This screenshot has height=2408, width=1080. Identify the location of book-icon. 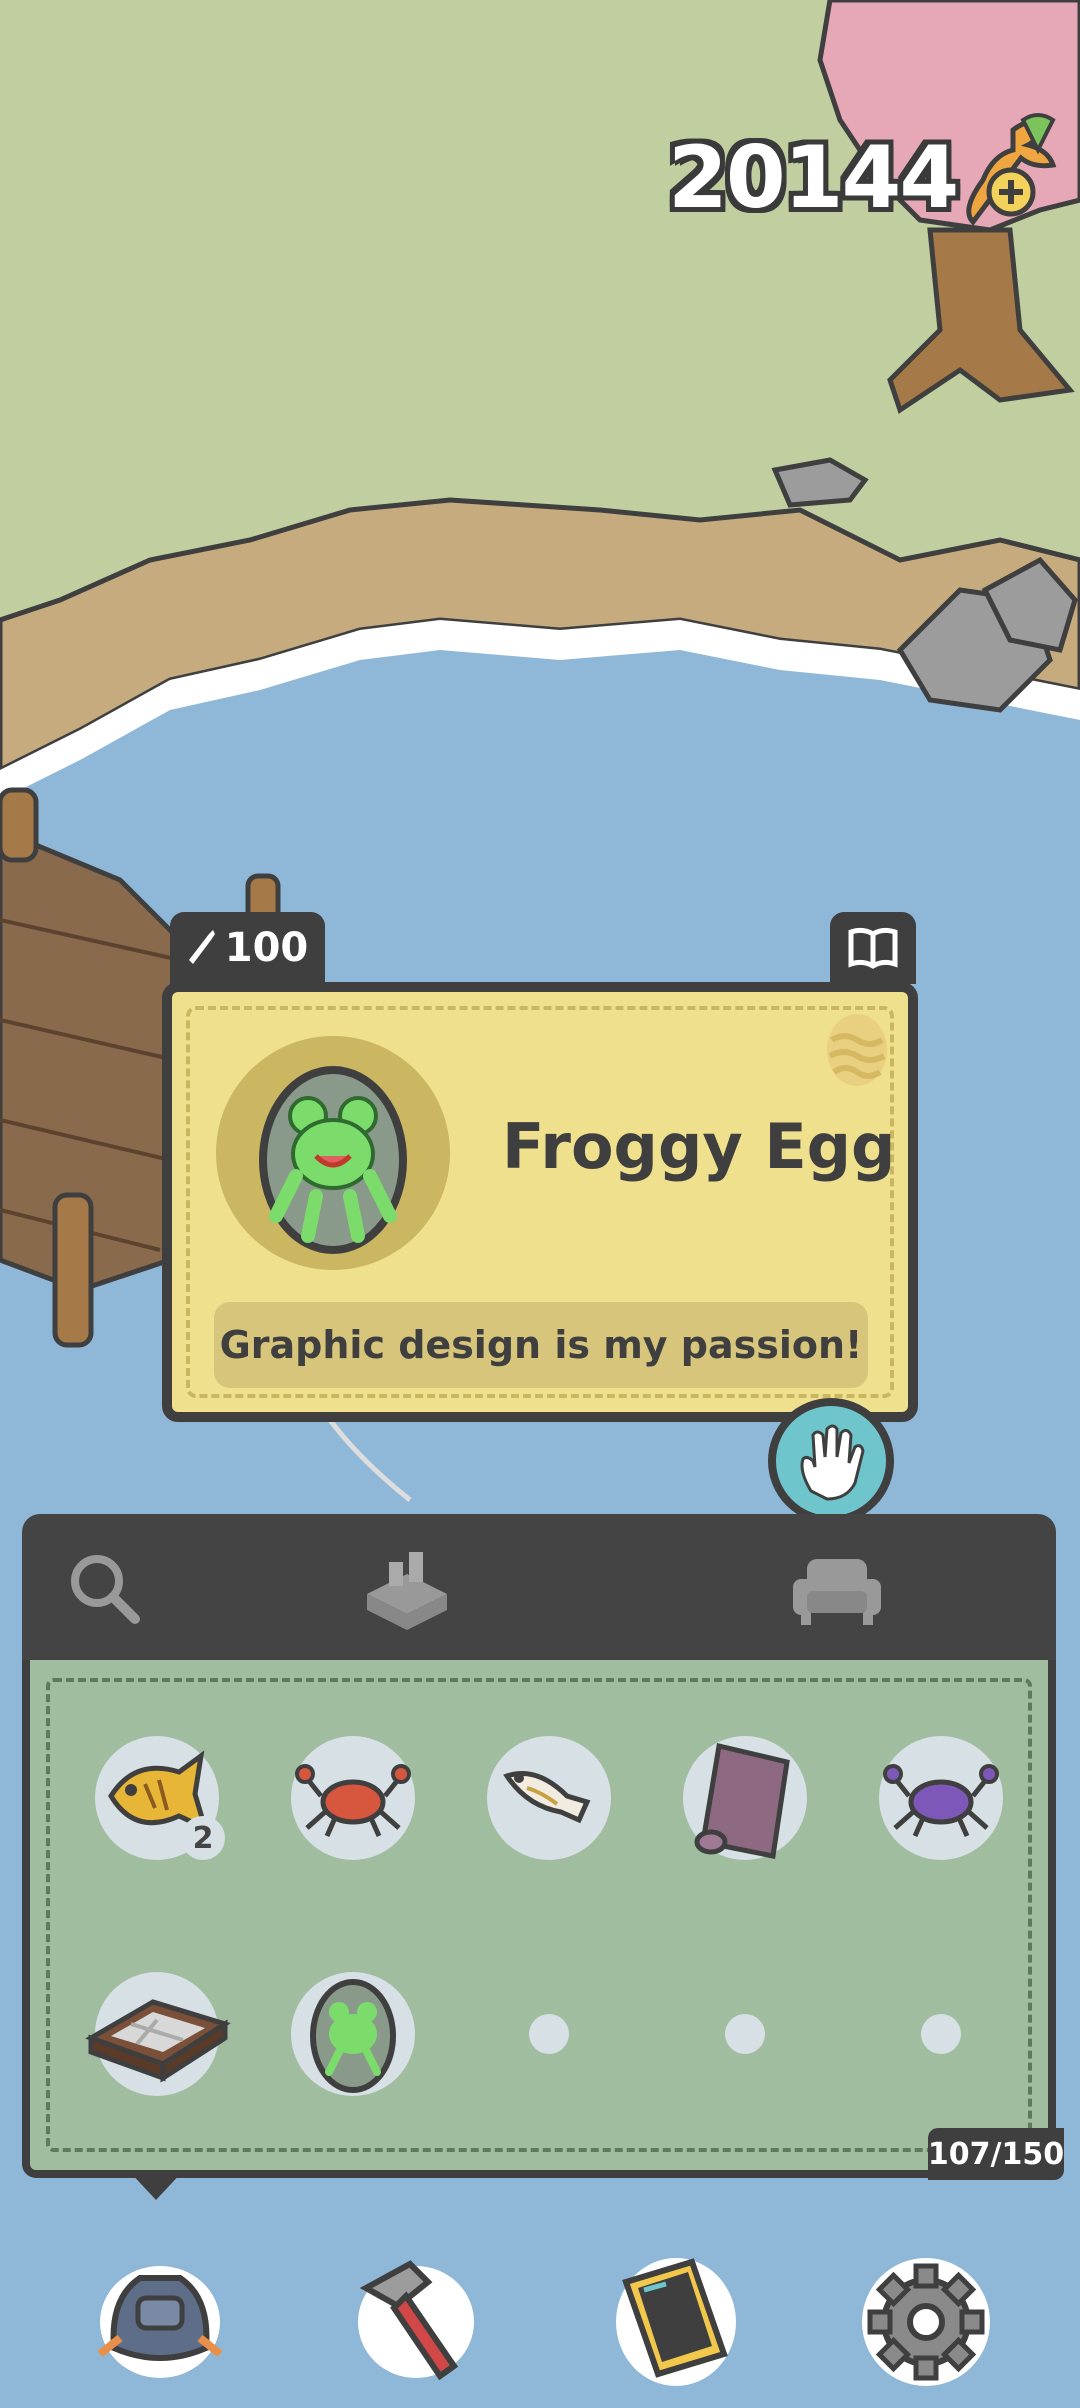
(873, 948).